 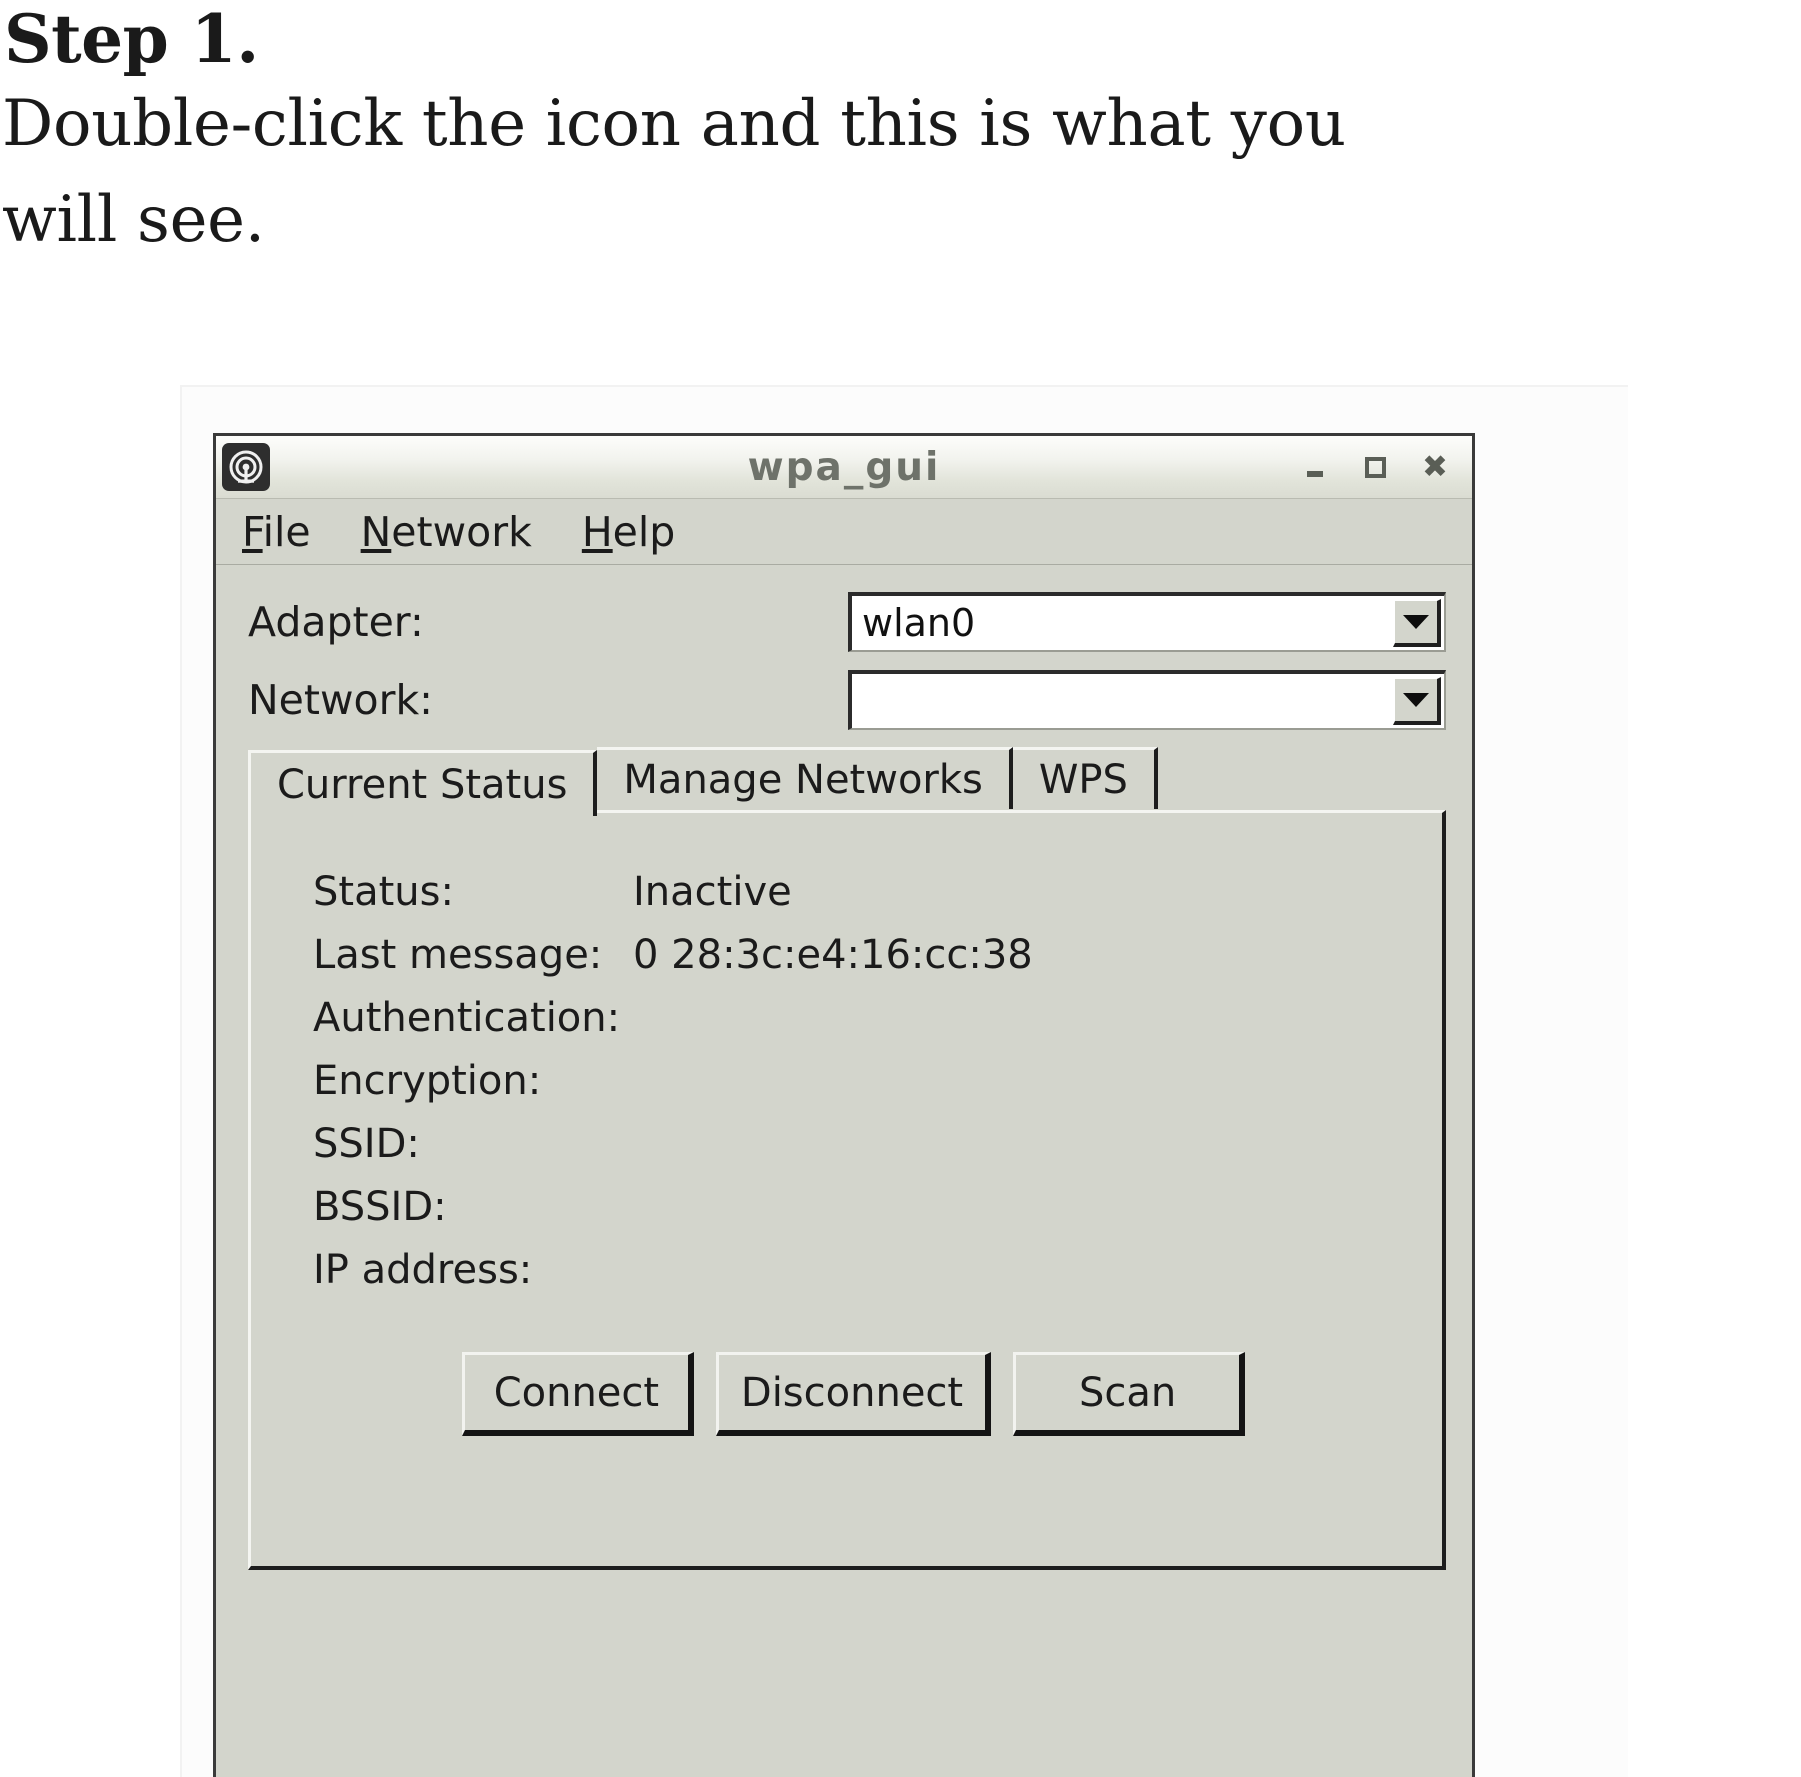 I want to click on status-label: Status:, so click(x=383, y=892).